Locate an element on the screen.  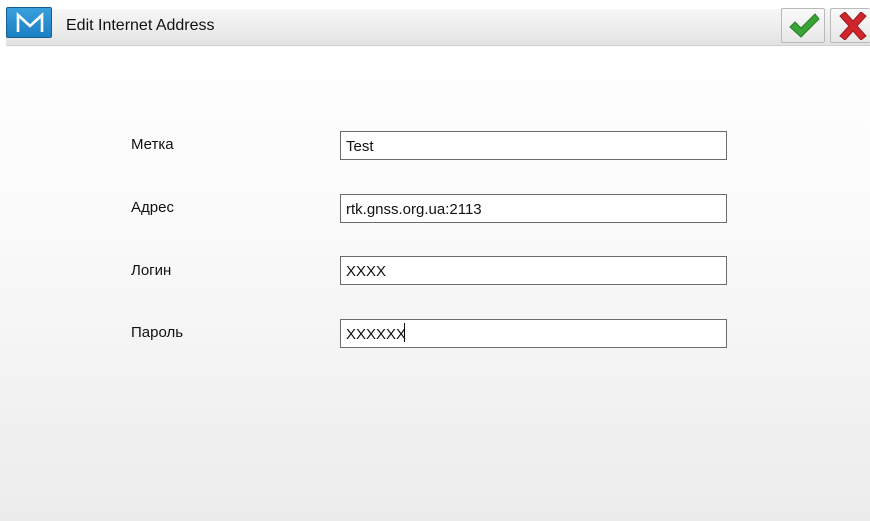
label-login: Логин is located at coordinates (151, 270).